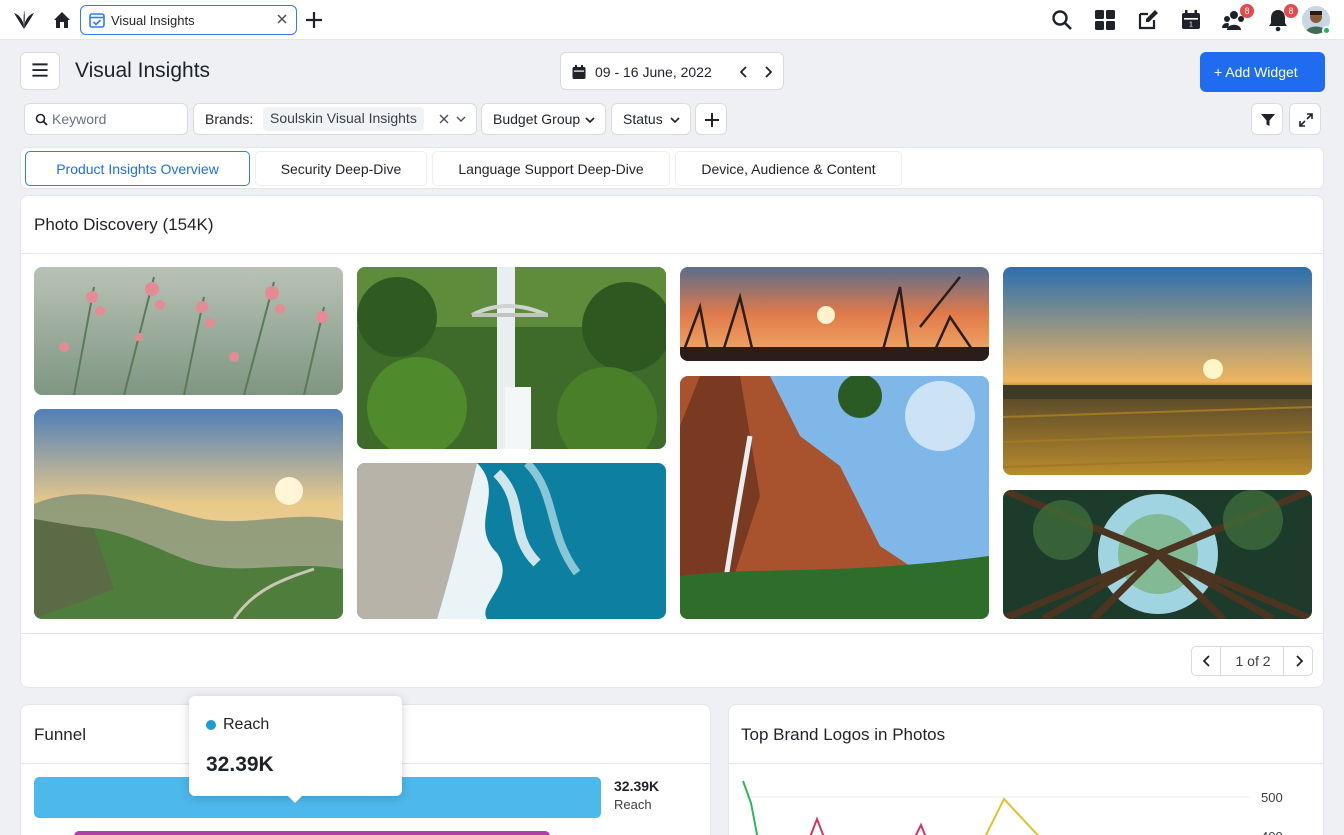 This screenshot has width=1344, height=835. I want to click on tab-security-deep-dive: Security Deep-Dive, so click(341, 168).